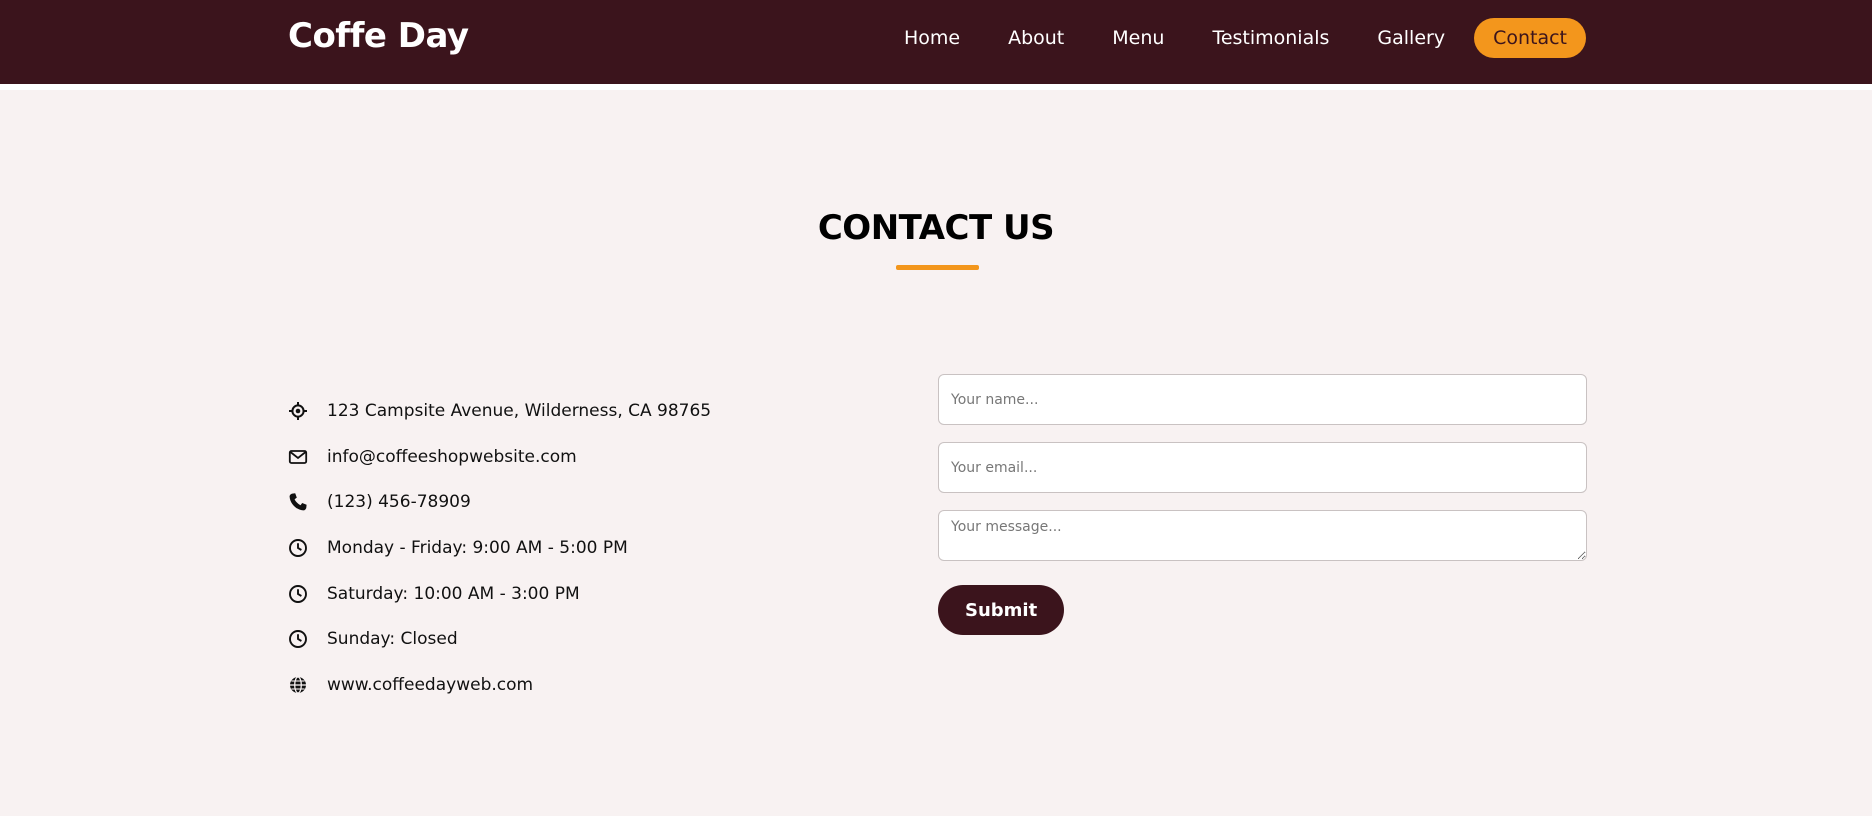 The width and height of the screenshot is (1872, 816). I want to click on message-textarea, so click(1262, 535).